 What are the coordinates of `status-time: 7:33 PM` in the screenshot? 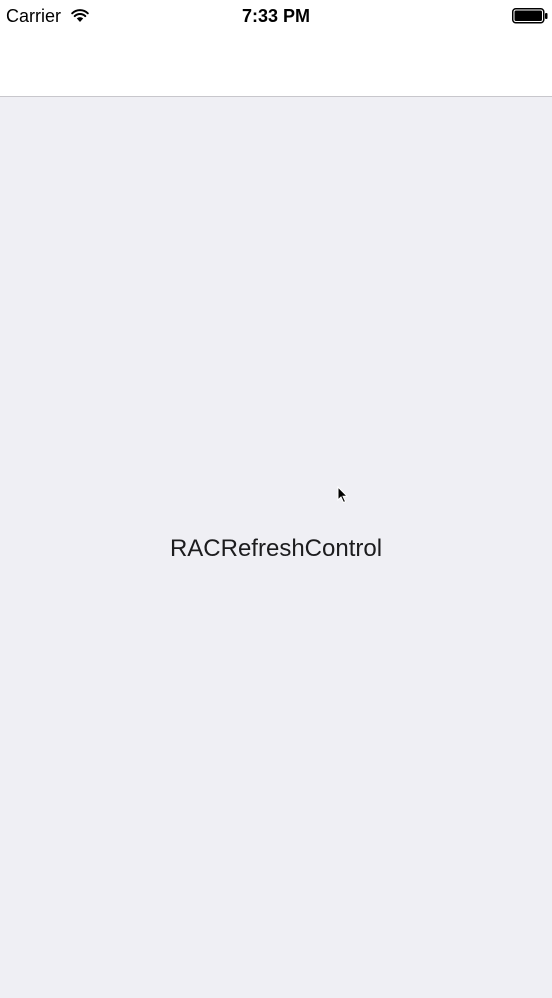 It's located at (276, 16).